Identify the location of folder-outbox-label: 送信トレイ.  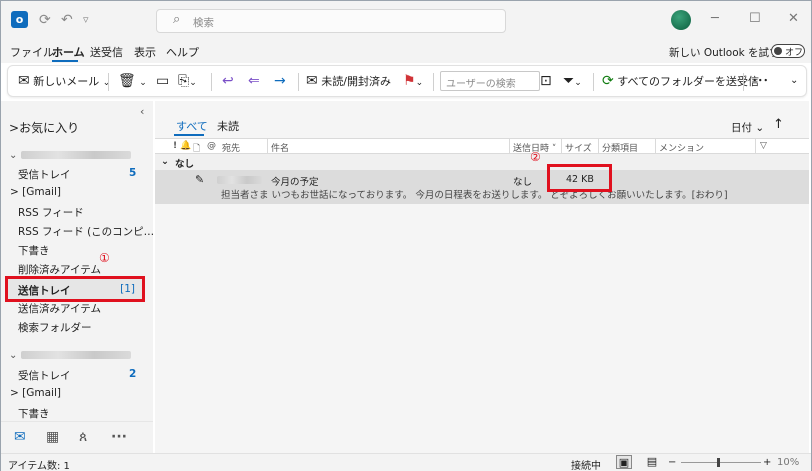
(44, 291).